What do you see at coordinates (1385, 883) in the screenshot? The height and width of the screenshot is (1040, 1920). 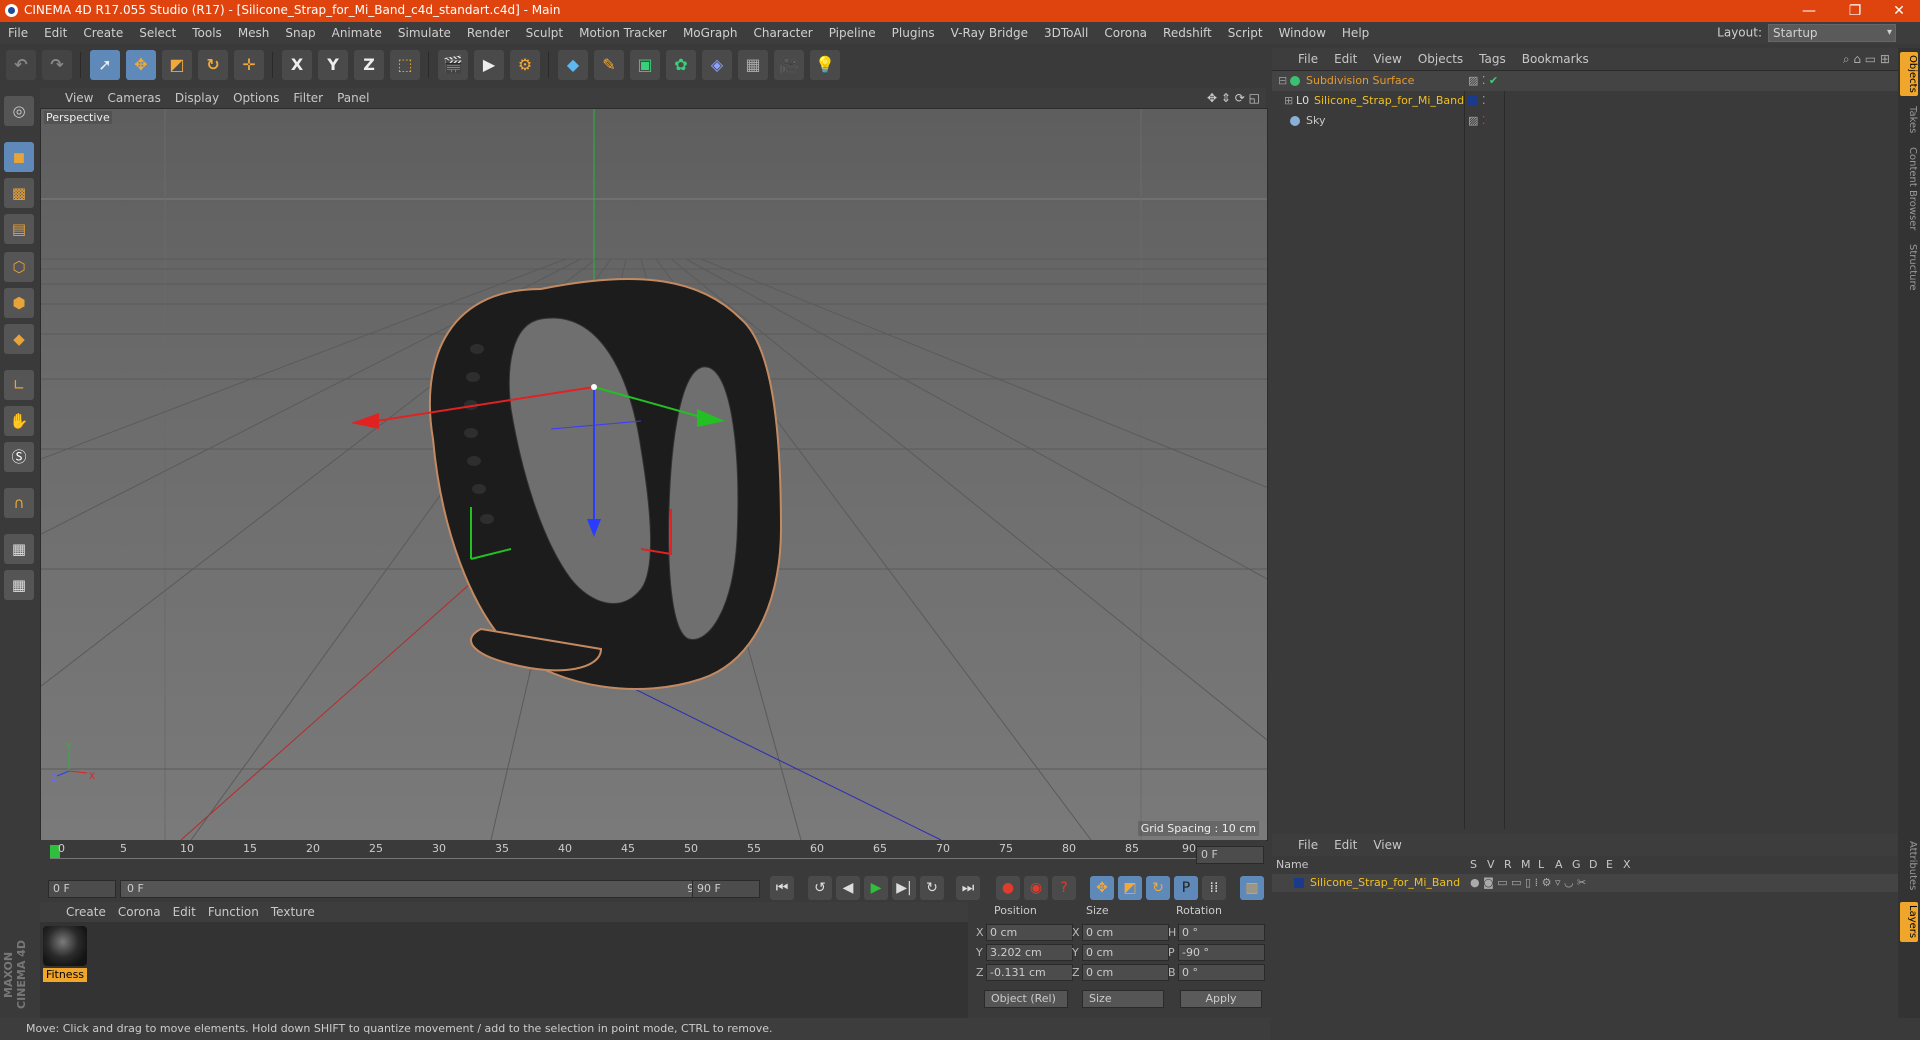 I see `layer-name: Silicone_Strap_for_Mi_Band` at bounding box center [1385, 883].